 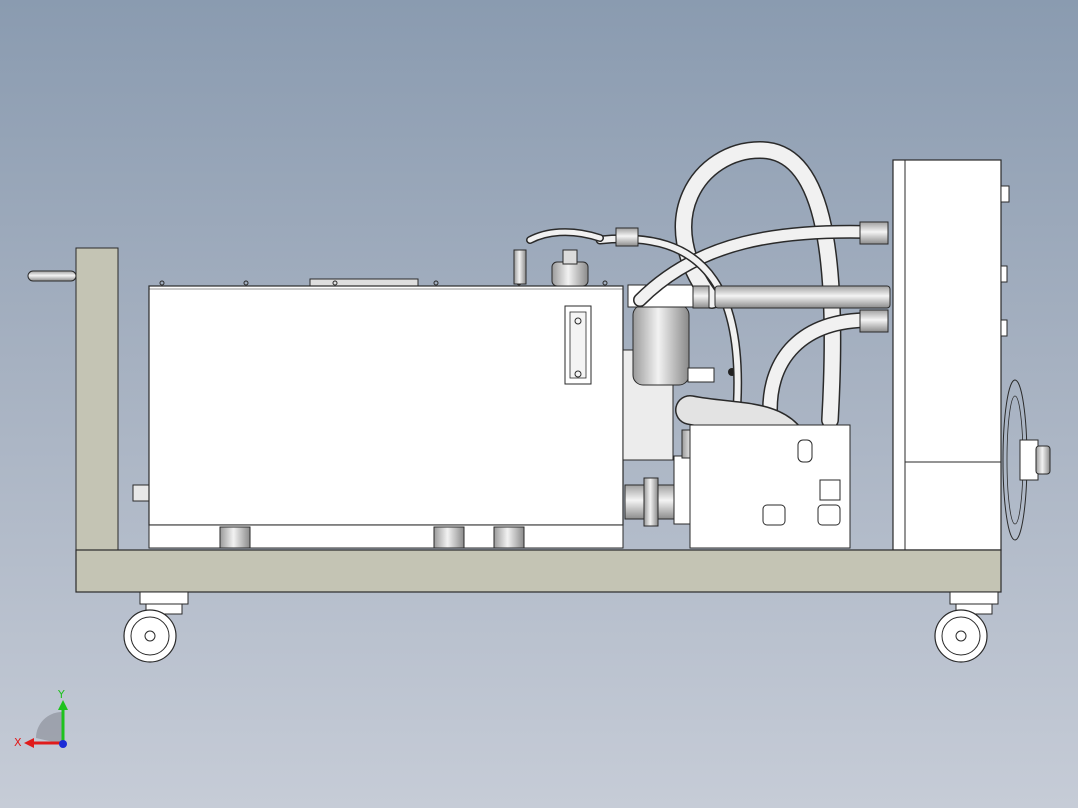 I want to click on cooling-fan, so click(x=1026, y=460).